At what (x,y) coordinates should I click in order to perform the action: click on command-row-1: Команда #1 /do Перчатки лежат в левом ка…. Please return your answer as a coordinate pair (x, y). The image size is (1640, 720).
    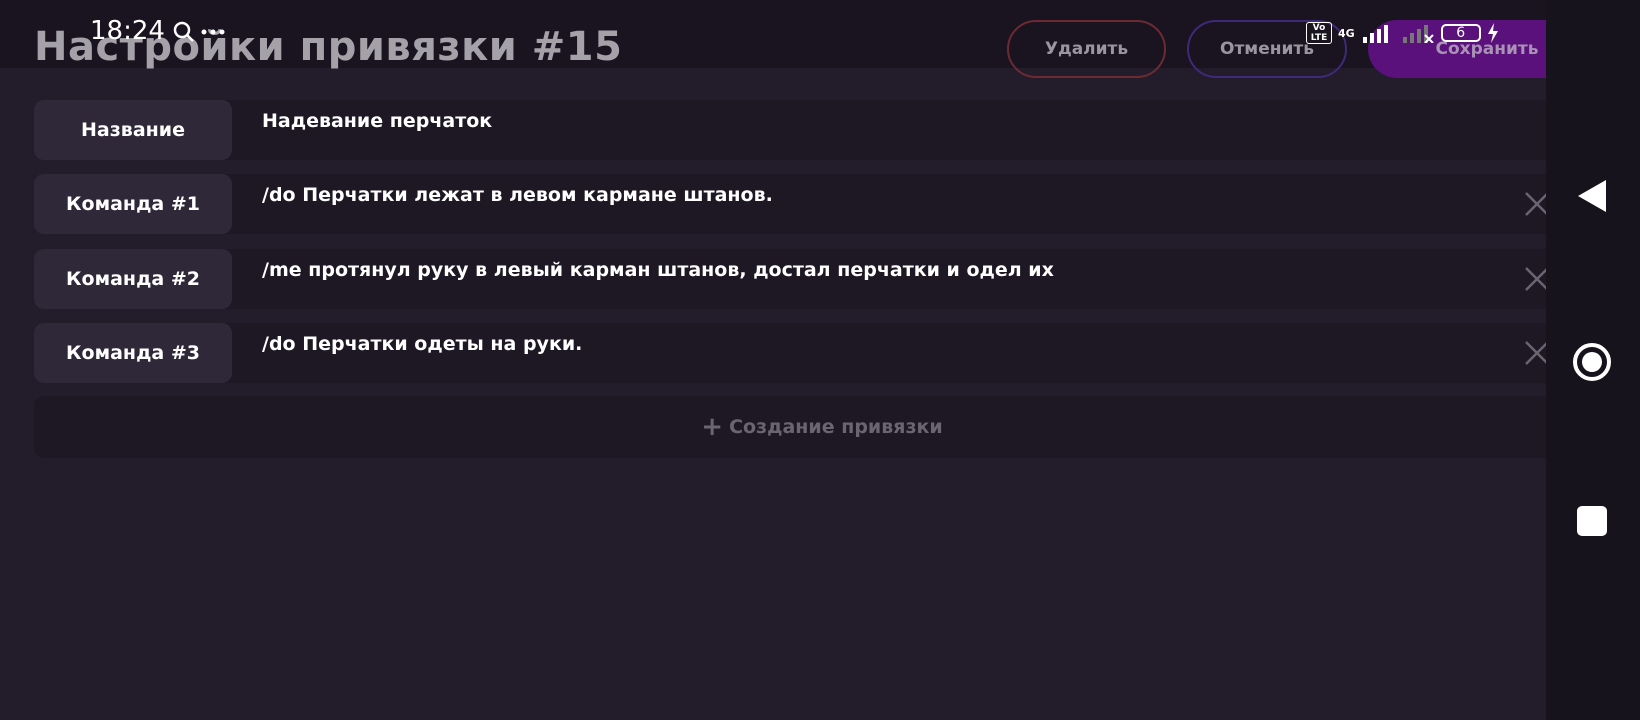
    Looking at the image, I should click on (822, 204).